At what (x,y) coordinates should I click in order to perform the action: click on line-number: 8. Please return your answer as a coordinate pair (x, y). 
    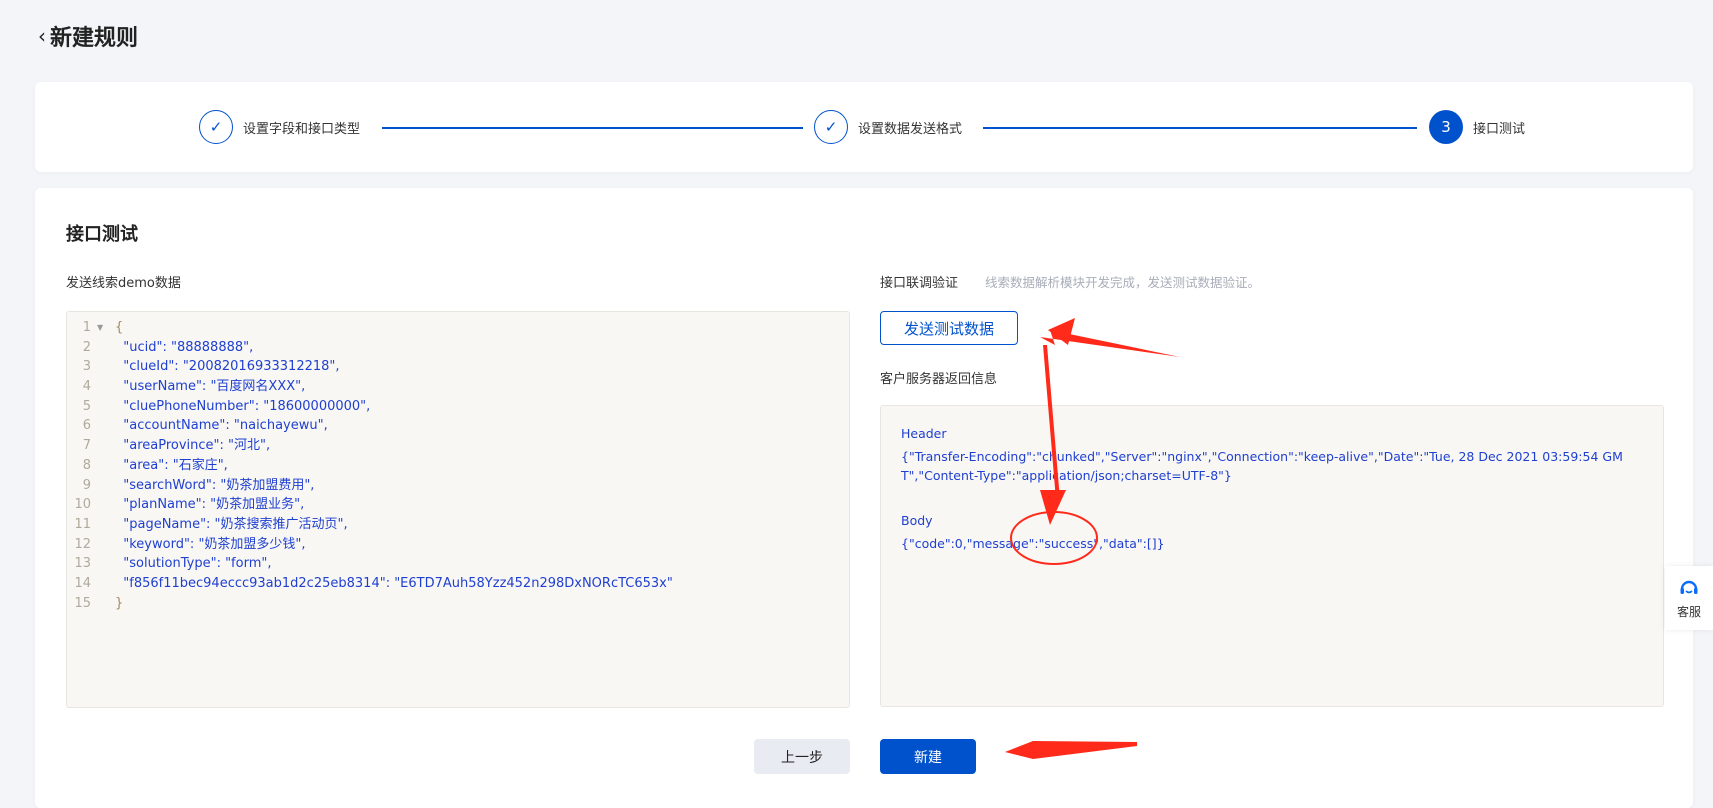
    Looking at the image, I should click on (86, 465).